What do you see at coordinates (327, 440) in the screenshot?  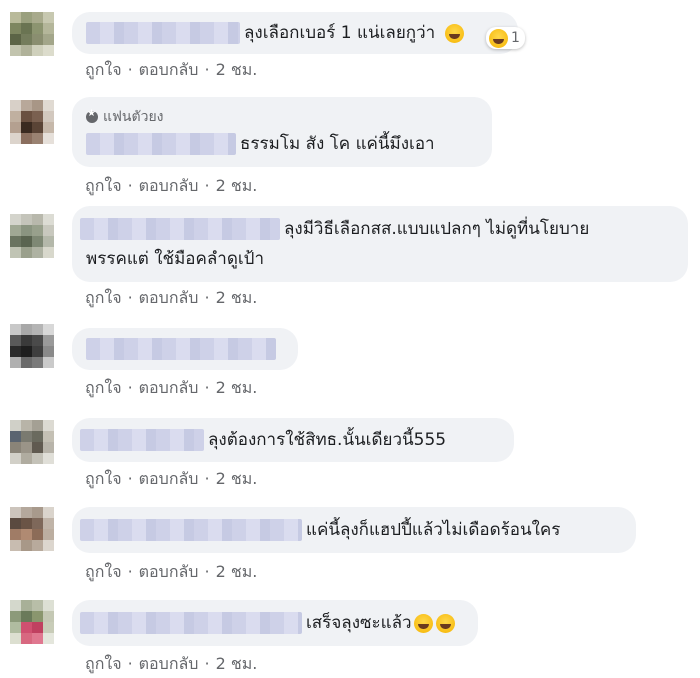 I see `comment-text: ลุงต้องการใช้สิทธ.นั้นเดียวนี้555` at bounding box center [327, 440].